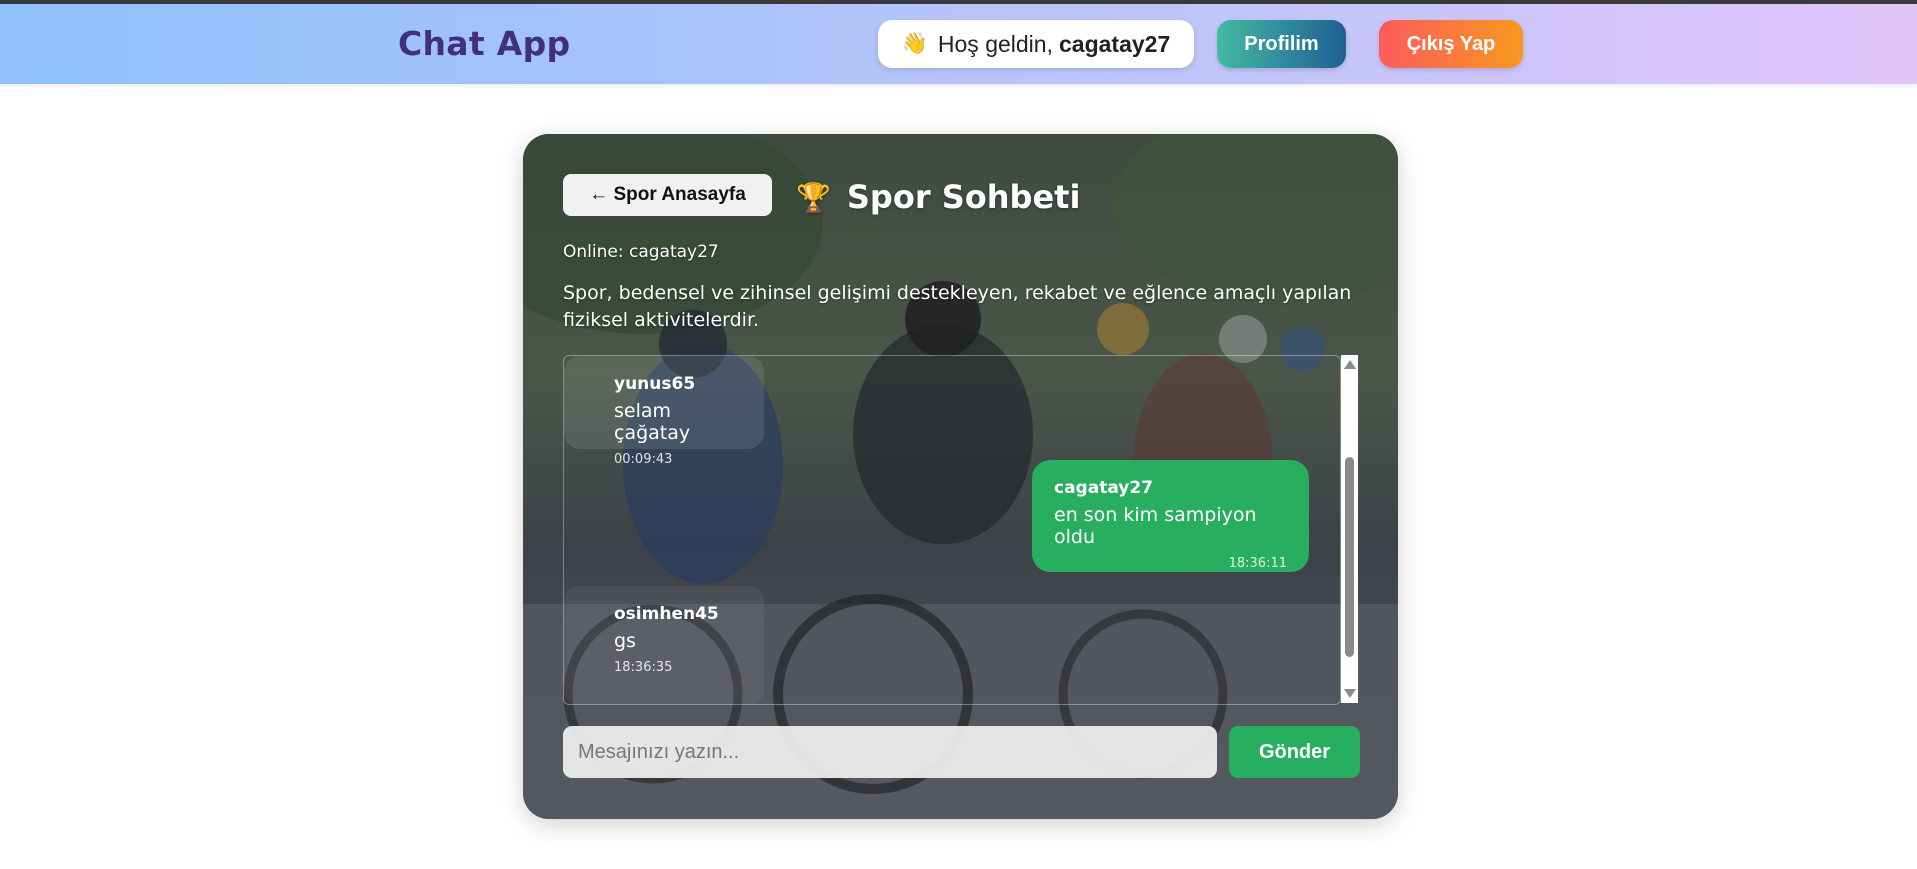 The width and height of the screenshot is (1917, 869). What do you see at coordinates (652, 422) in the screenshot?
I see `message-text: selam çağatay` at bounding box center [652, 422].